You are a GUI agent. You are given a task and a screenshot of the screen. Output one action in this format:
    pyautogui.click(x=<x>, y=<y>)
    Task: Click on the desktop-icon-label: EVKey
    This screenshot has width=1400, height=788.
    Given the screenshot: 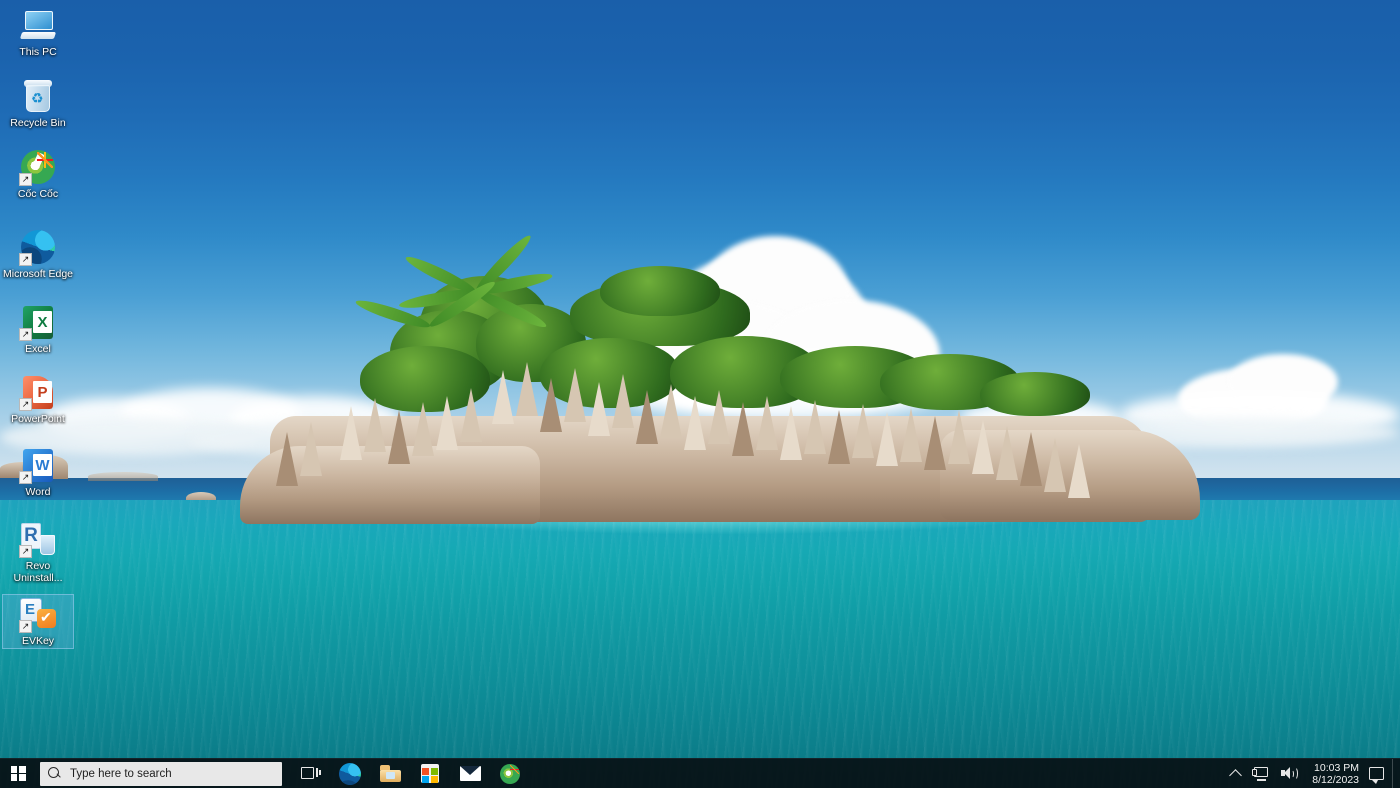 What is the action you would take?
    pyautogui.click(x=38, y=641)
    